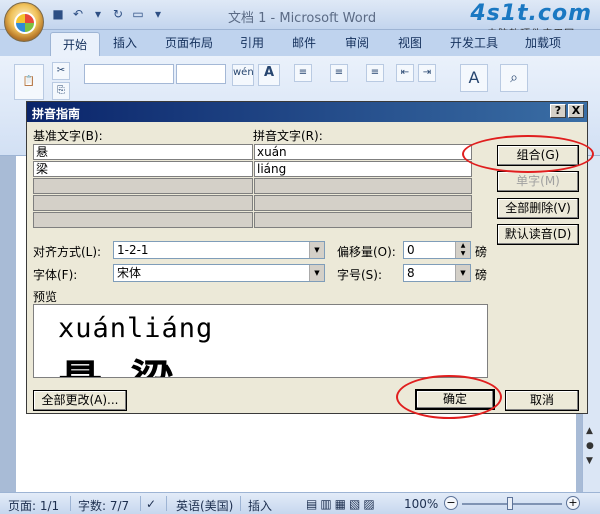  I want to click on styles-icon: A, so click(474, 78).